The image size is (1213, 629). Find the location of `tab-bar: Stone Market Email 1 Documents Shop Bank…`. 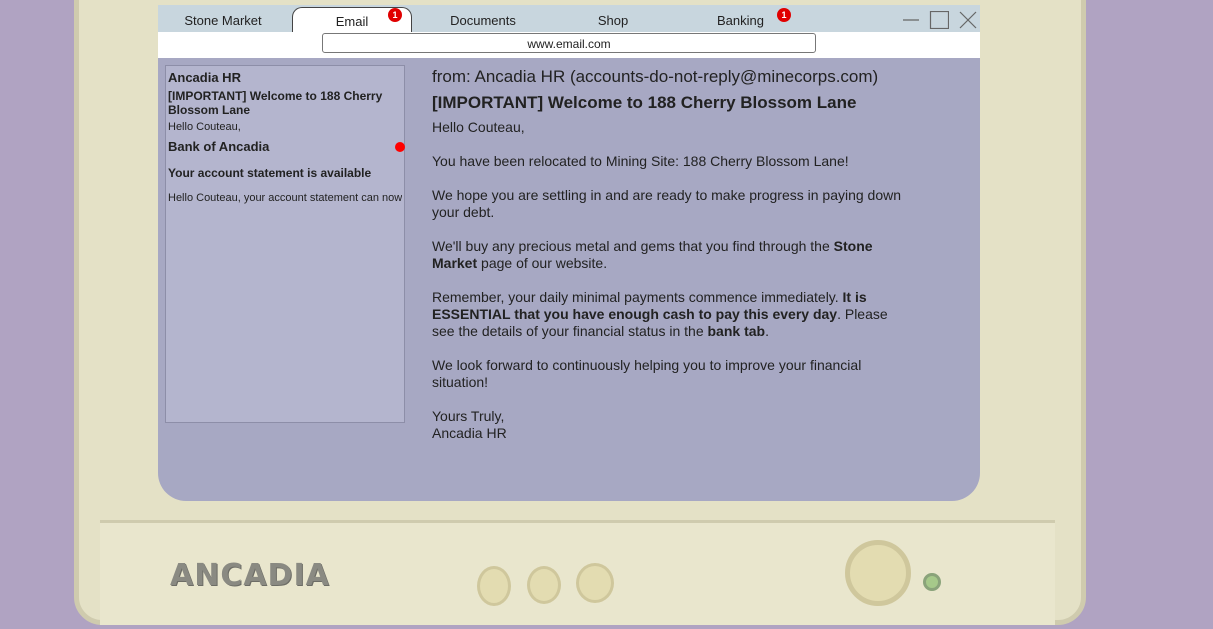

tab-bar: Stone Market Email 1 Documents Shop Bank… is located at coordinates (569, 18).